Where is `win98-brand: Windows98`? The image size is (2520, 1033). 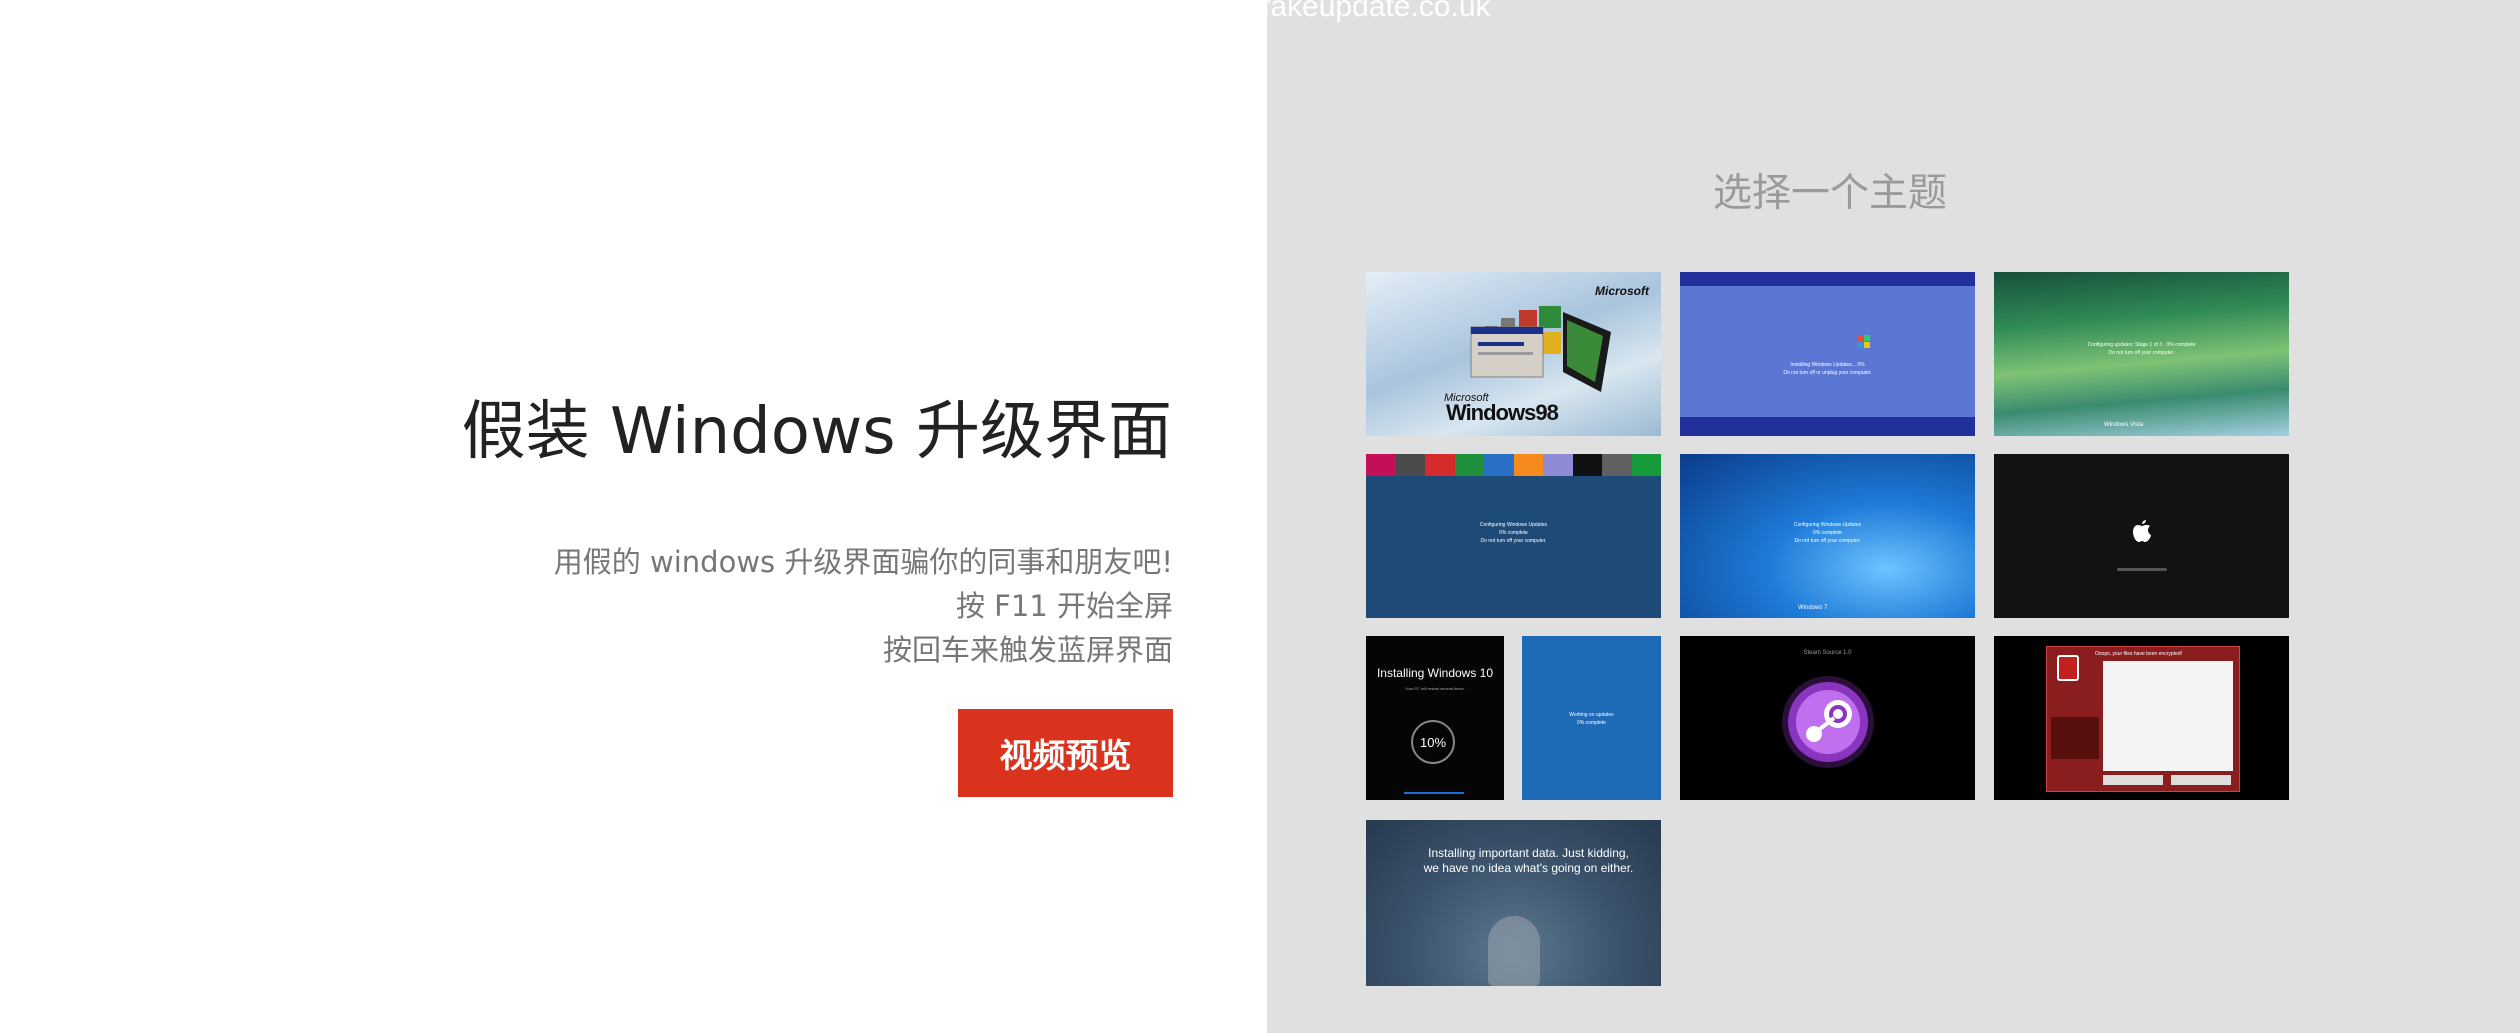 win98-brand: Windows98 is located at coordinates (1502, 412).